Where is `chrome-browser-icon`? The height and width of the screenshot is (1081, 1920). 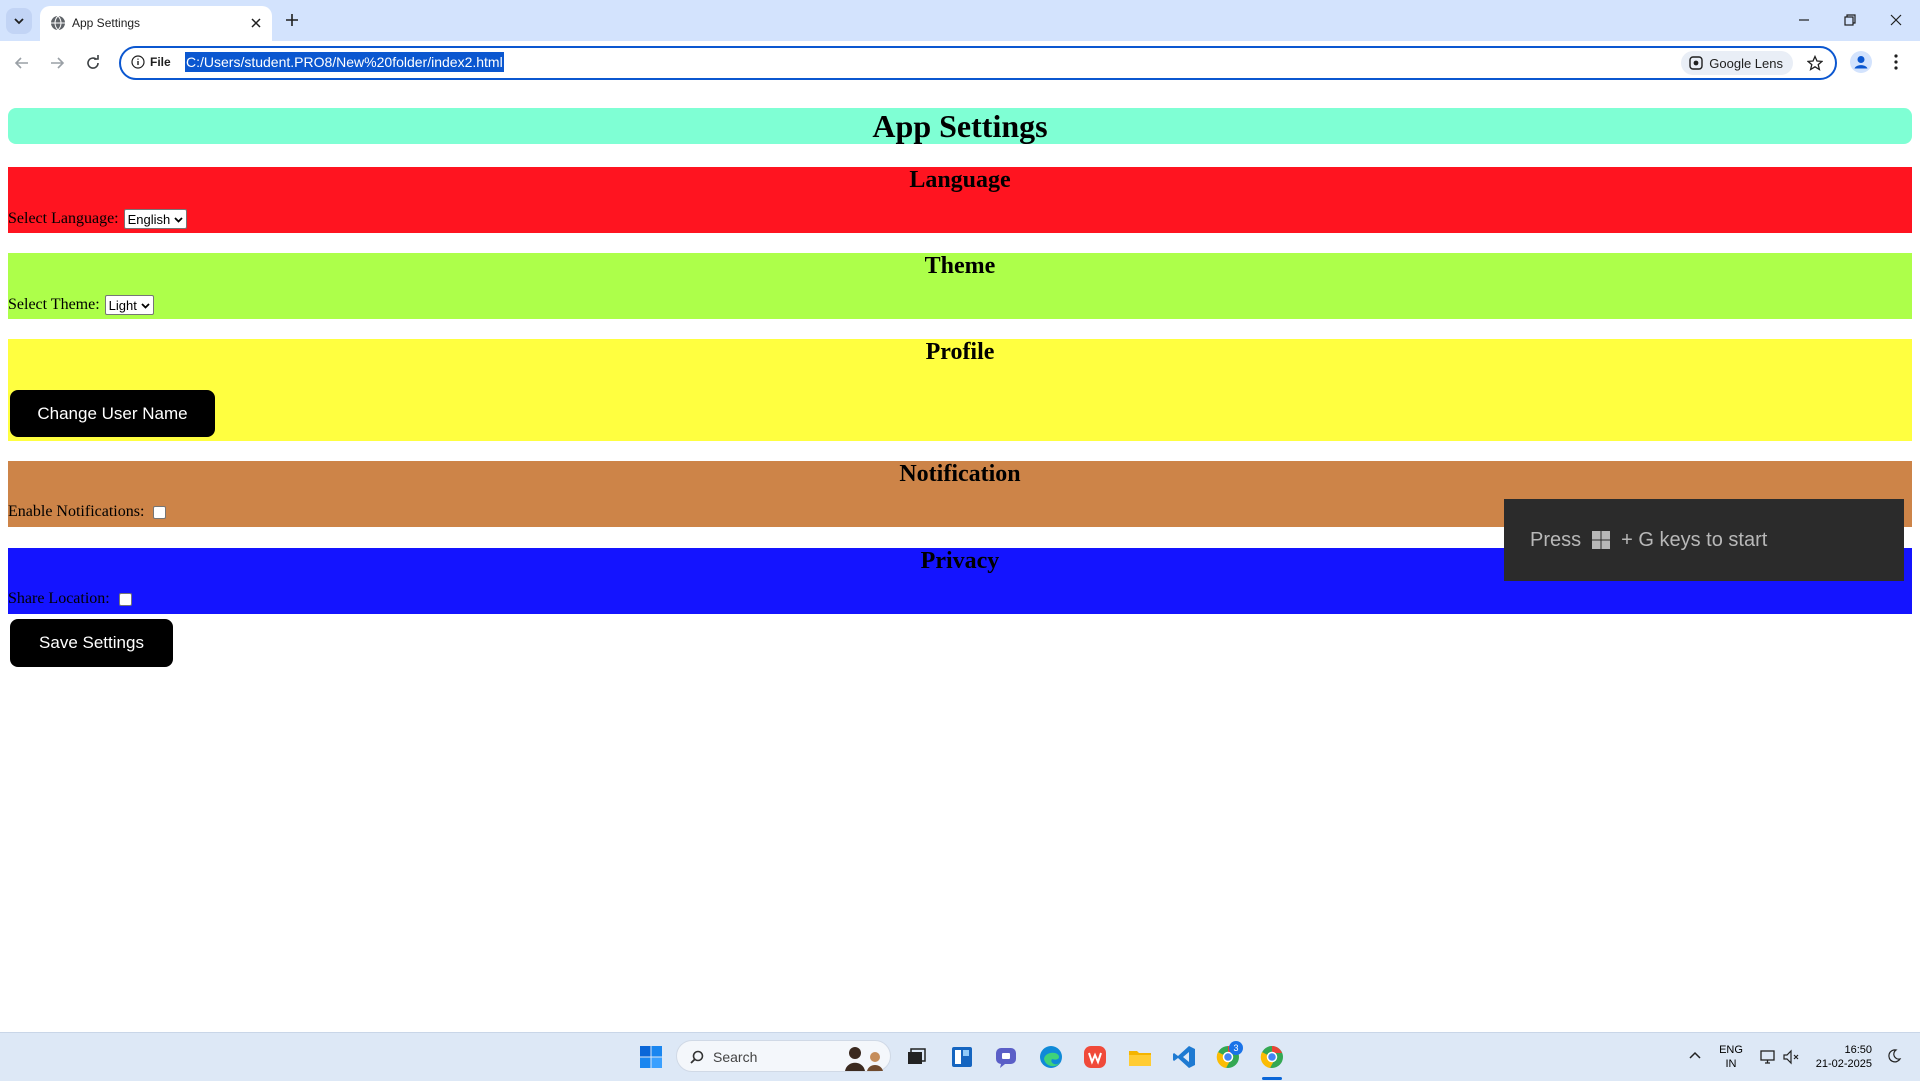
chrome-browser-icon is located at coordinates (1272, 1057).